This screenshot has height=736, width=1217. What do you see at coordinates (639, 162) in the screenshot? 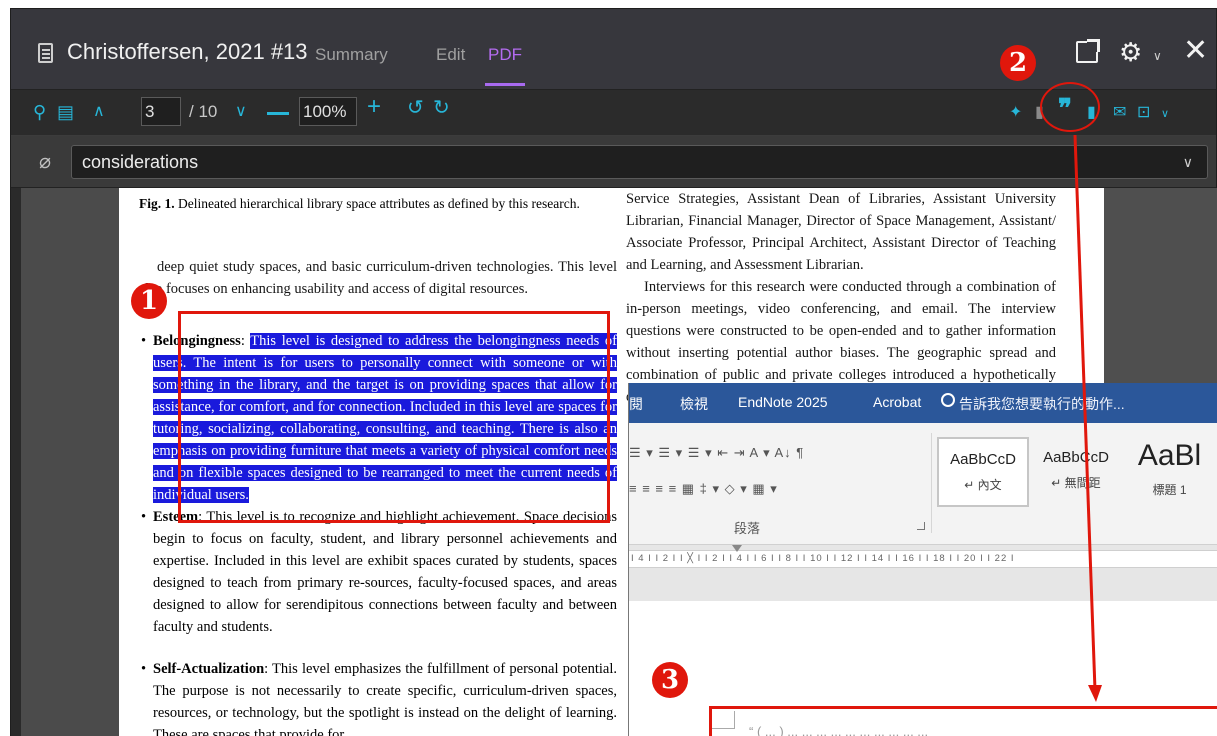
I see `pdf-search-field: considerations ∨` at bounding box center [639, 162].